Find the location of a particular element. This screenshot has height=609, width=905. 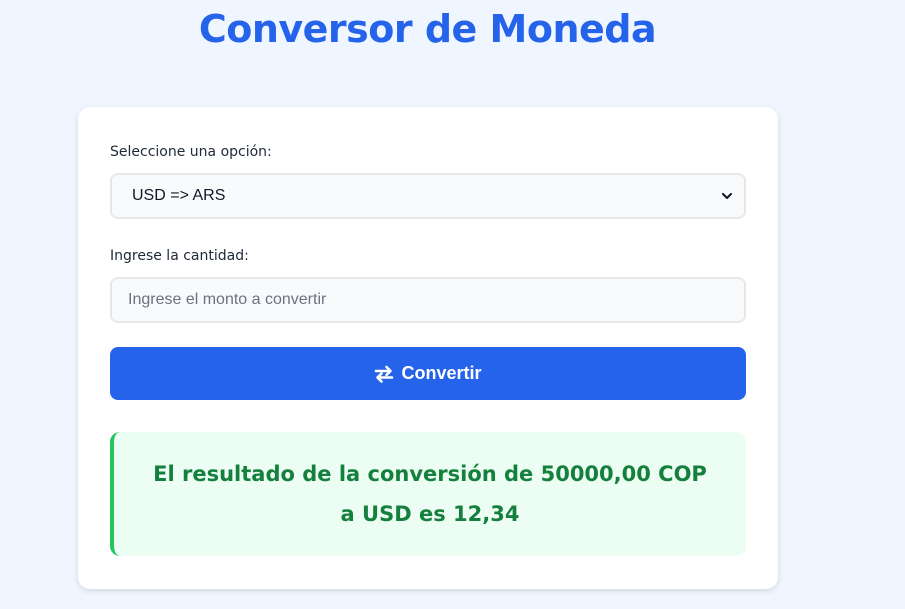

chevron-down-icon is located at coordinates (727, 196).